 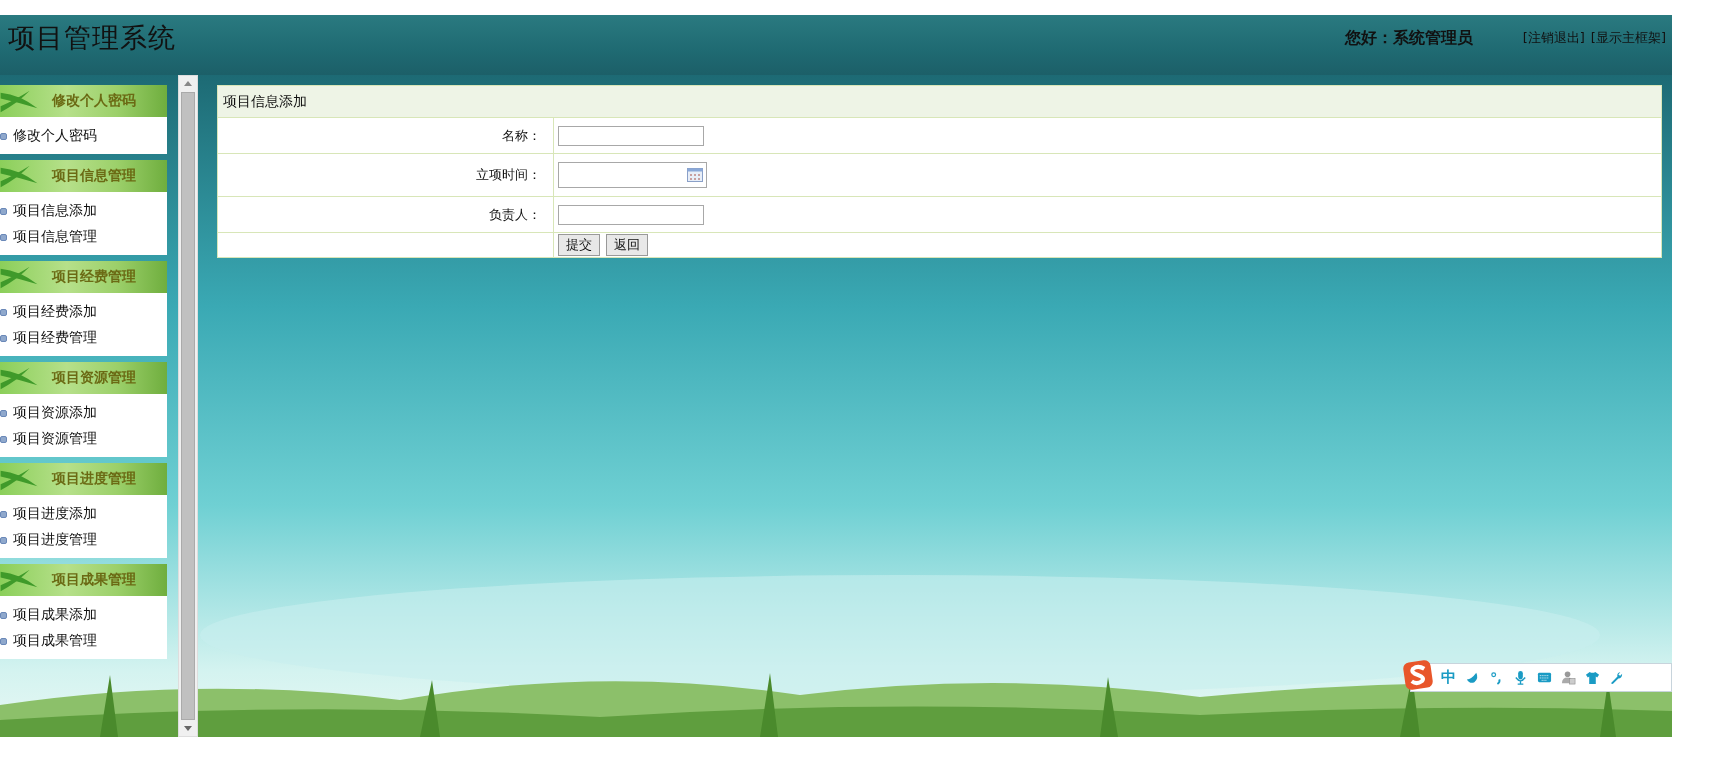 What do you see at coordinates (55, 641) in the screenshot?
I see `menu-item: 项目成果管理` at bounding box center [55, 641].